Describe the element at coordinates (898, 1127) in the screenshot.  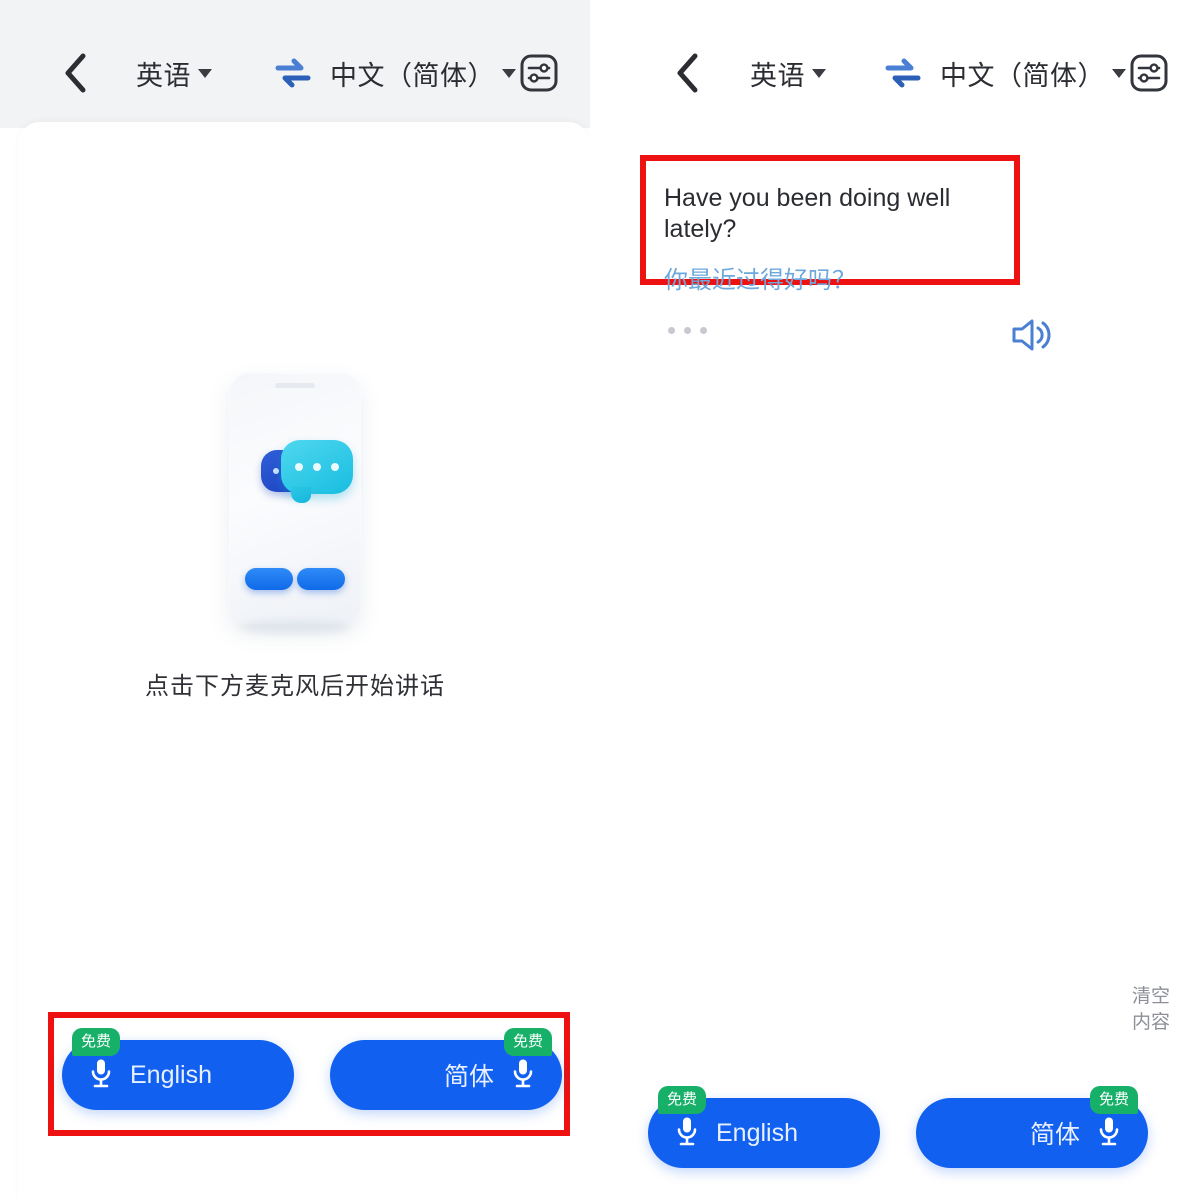
I see `right-mic-bar: 免费 English 免费 简体` at that location.